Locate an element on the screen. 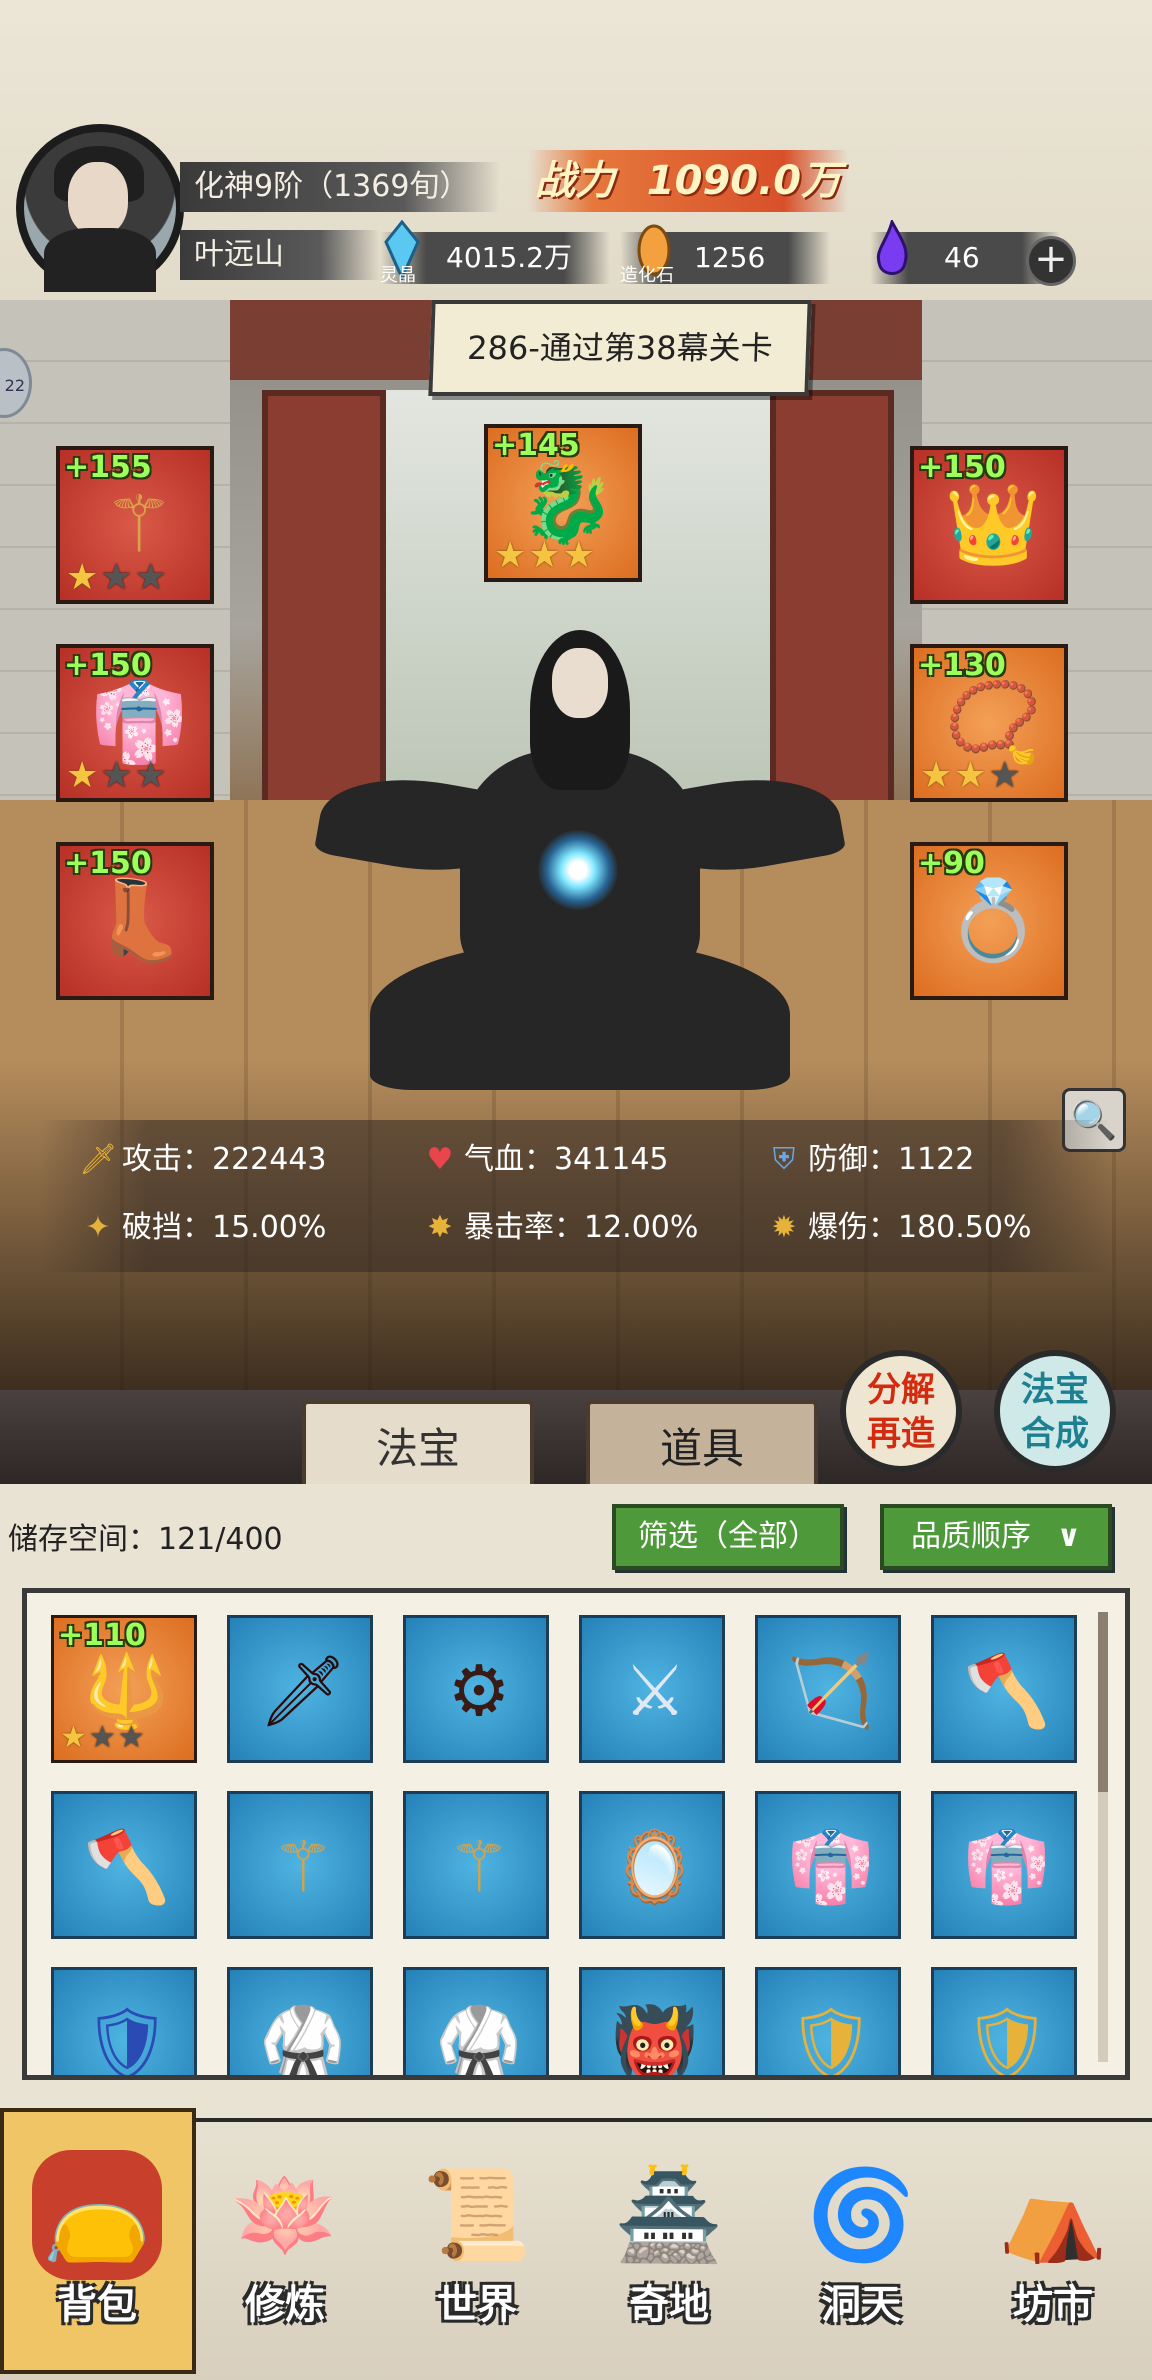  portal-icon: 🌀 is located at coordinates (861, 2214).